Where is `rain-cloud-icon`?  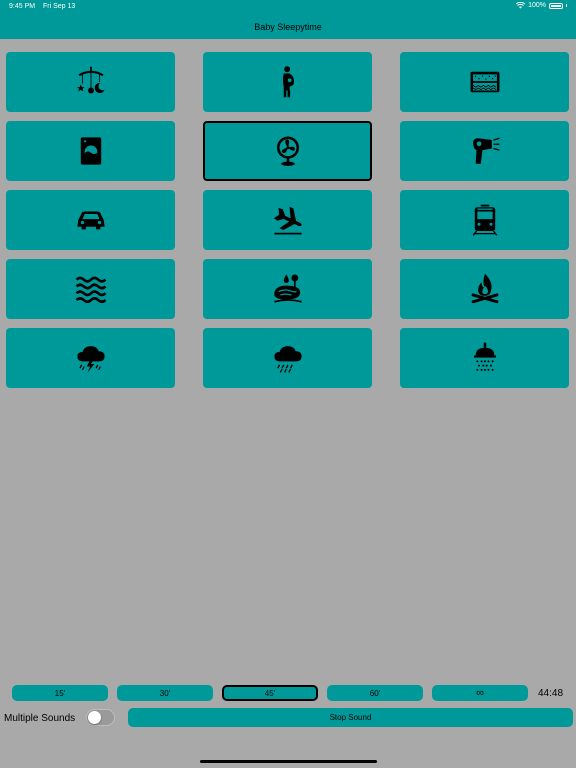 rain-cloud-icon is located at coordinates (287, 359).